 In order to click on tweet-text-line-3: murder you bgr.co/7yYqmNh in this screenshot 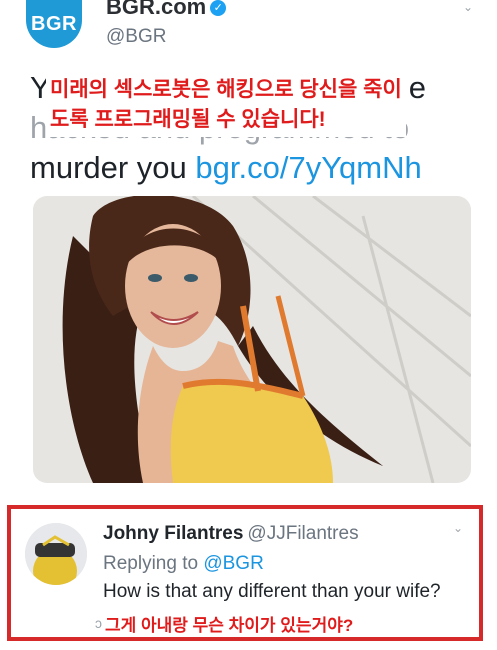, I will do `click(250, 168)`.